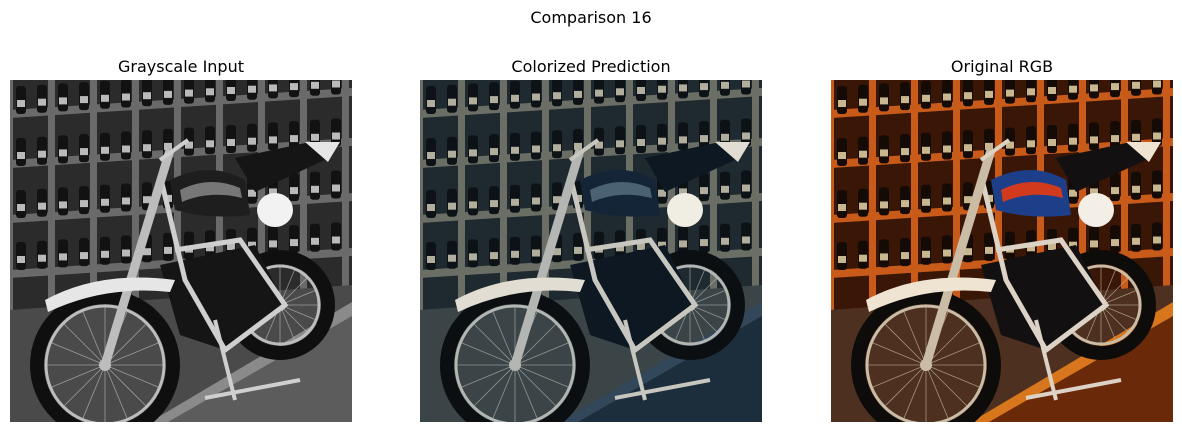  I want to click on figure-title: Comparison 16, so click(591, 17).